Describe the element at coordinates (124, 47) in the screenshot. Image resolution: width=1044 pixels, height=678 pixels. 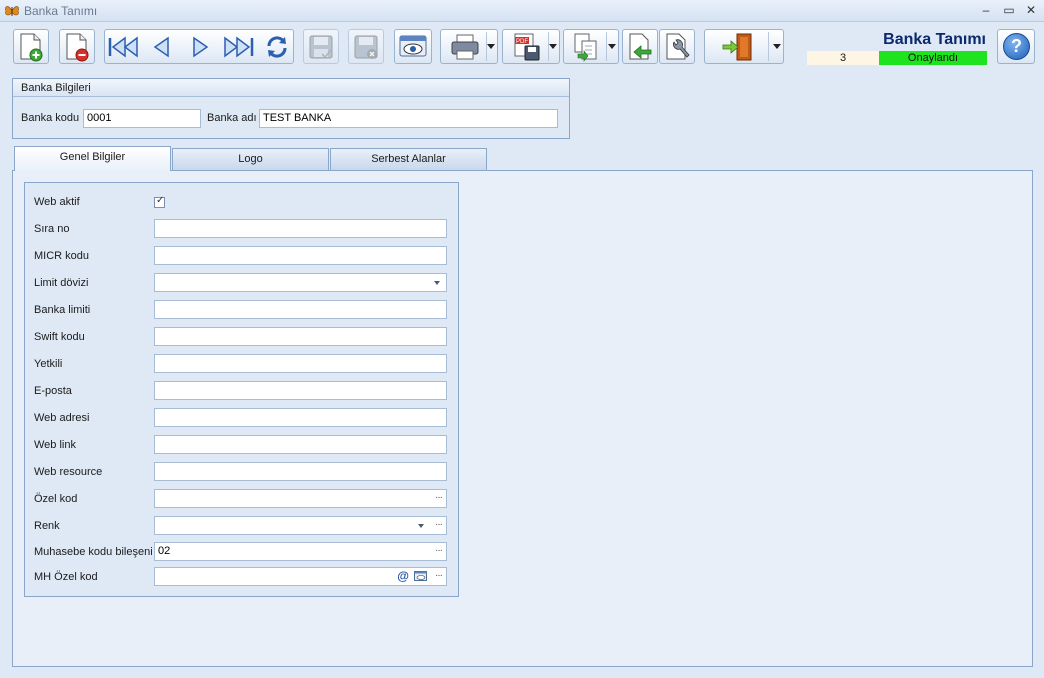
I see `first-record-icon` at that location.